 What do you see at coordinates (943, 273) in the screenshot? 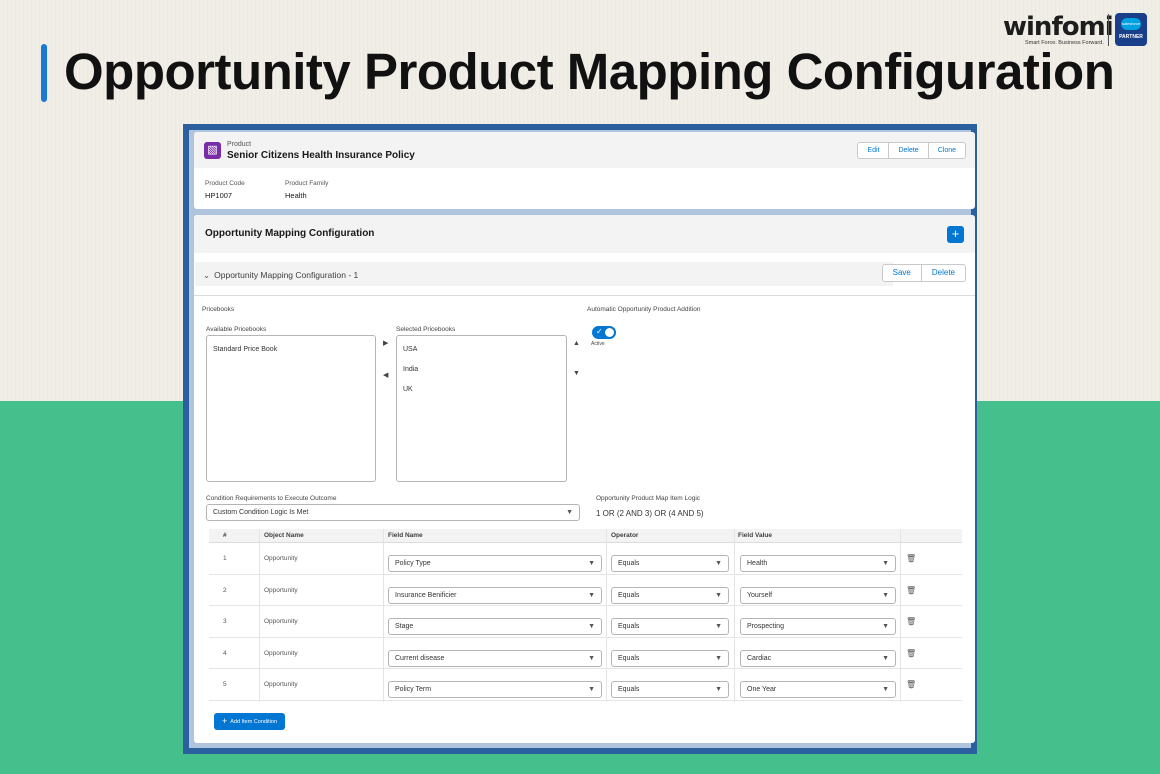
I see `delete-section-button: Delete` at bounding box center [943, 273].